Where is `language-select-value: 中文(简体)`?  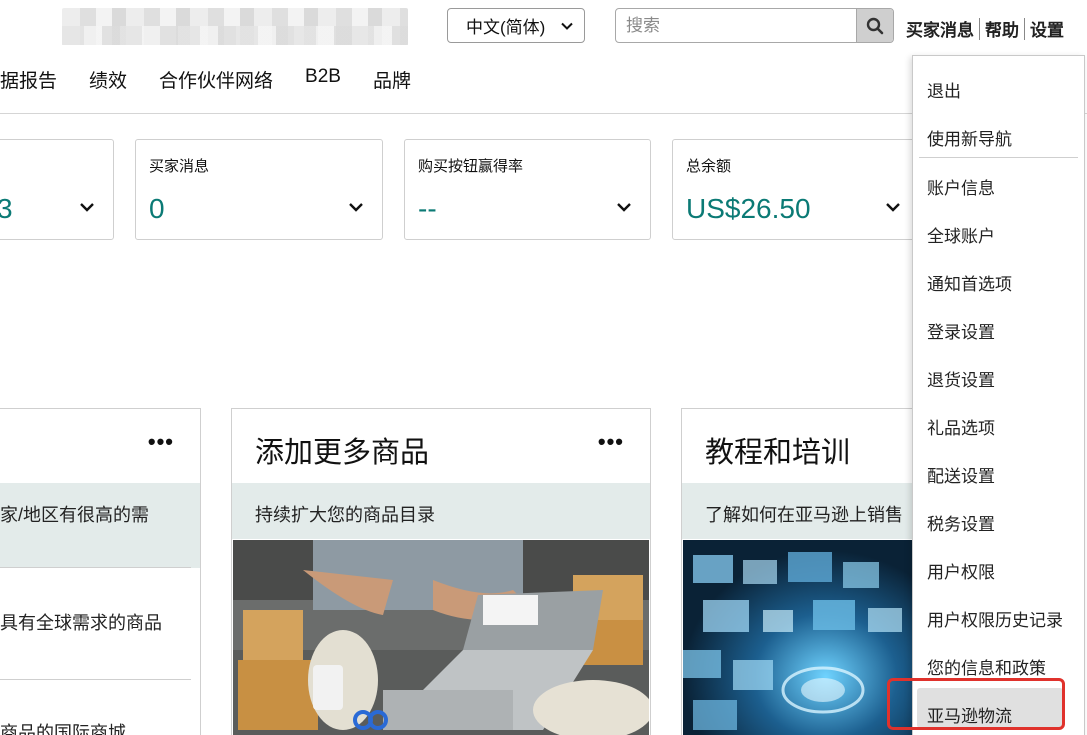
language-select-value: 中文(简体) is located at coordinates (506, 27).